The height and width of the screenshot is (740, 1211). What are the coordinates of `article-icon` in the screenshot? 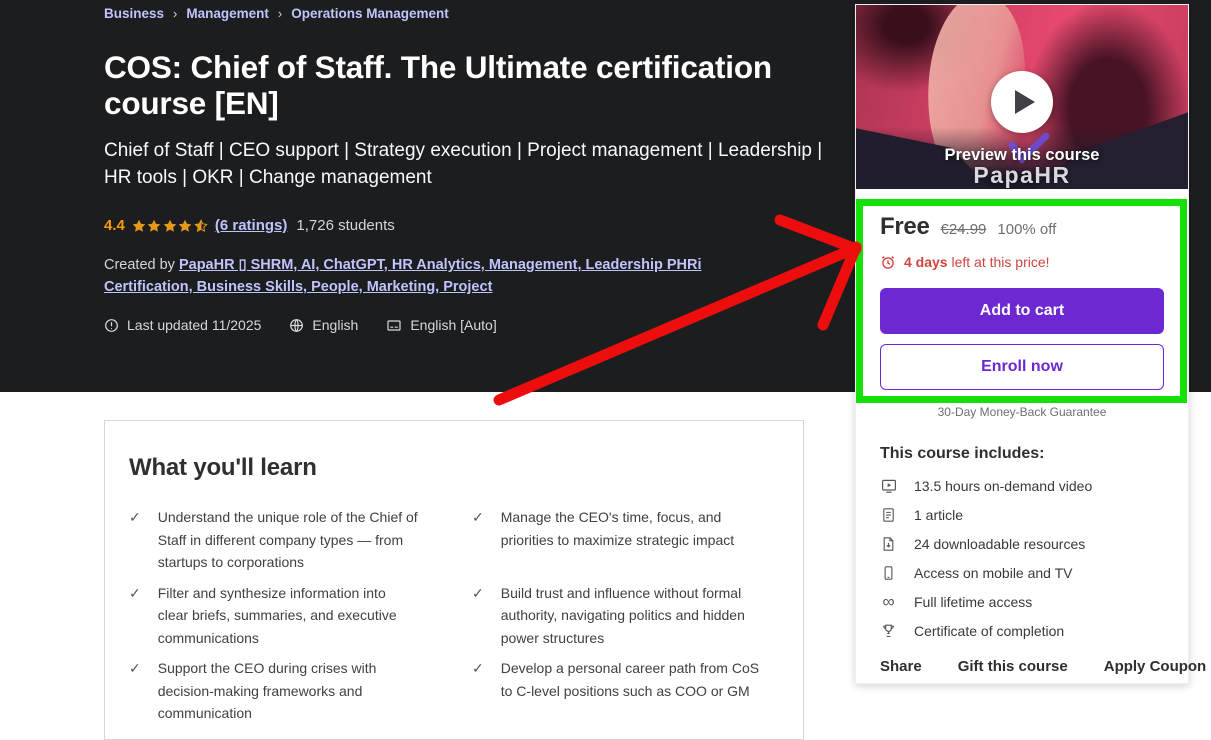 It's located at (888, 515).